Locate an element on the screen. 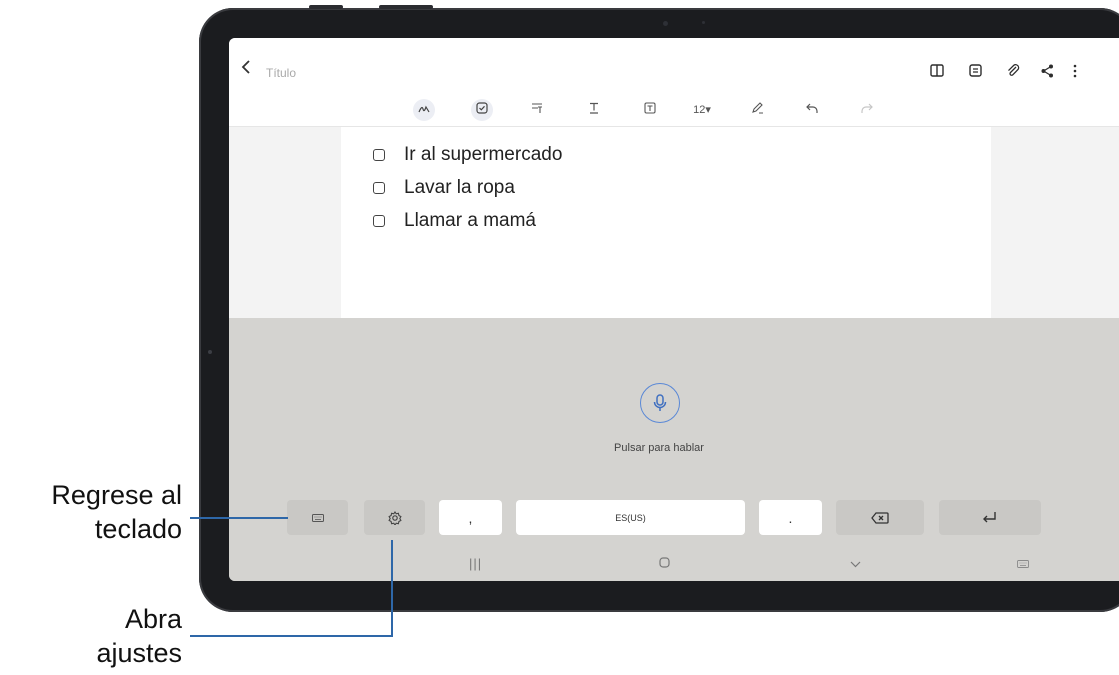  navigation-bar: ||| is located at coordinates (674, 564).